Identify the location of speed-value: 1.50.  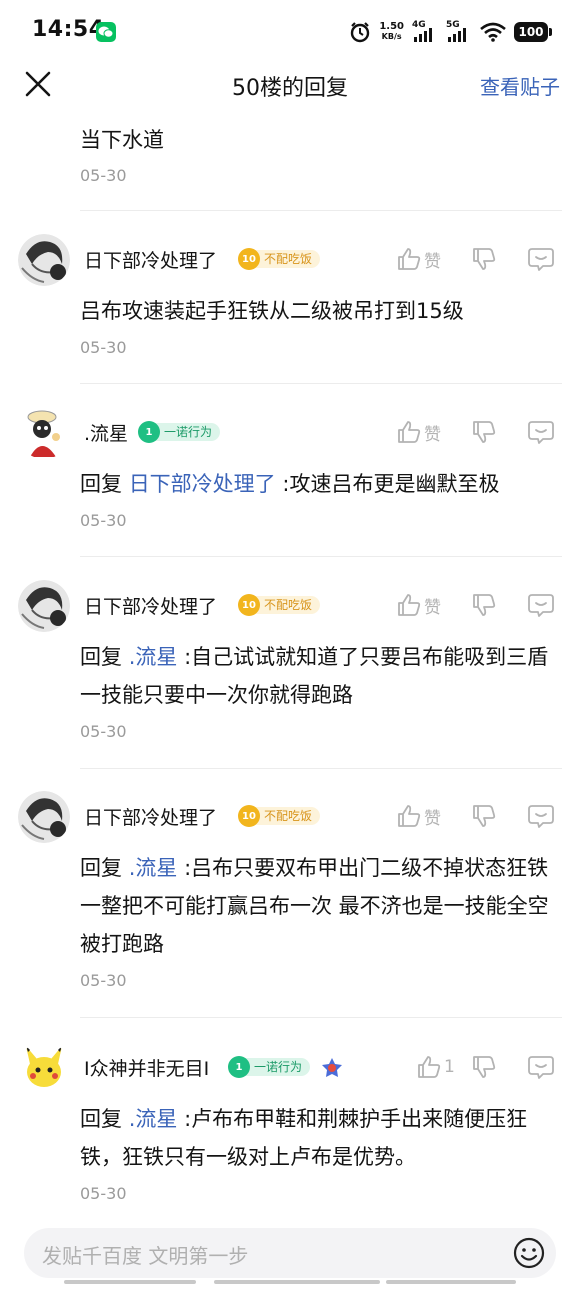
(391, 26).